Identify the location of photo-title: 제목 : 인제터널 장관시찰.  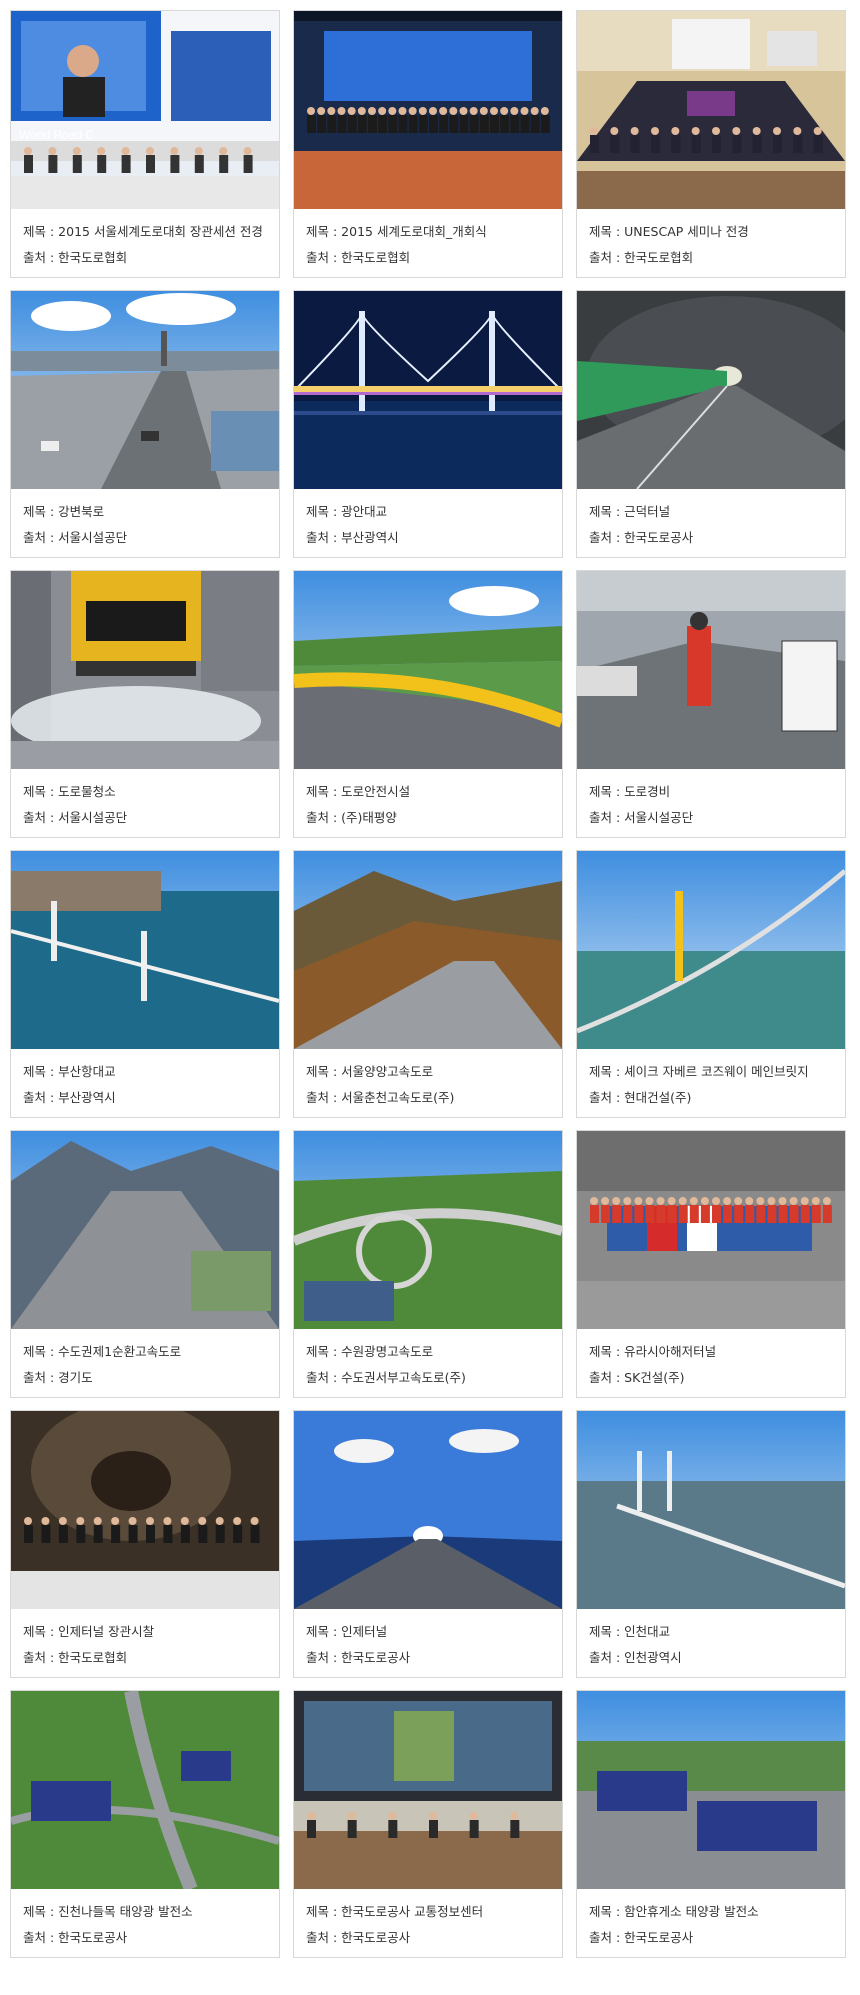
(89, 1631).